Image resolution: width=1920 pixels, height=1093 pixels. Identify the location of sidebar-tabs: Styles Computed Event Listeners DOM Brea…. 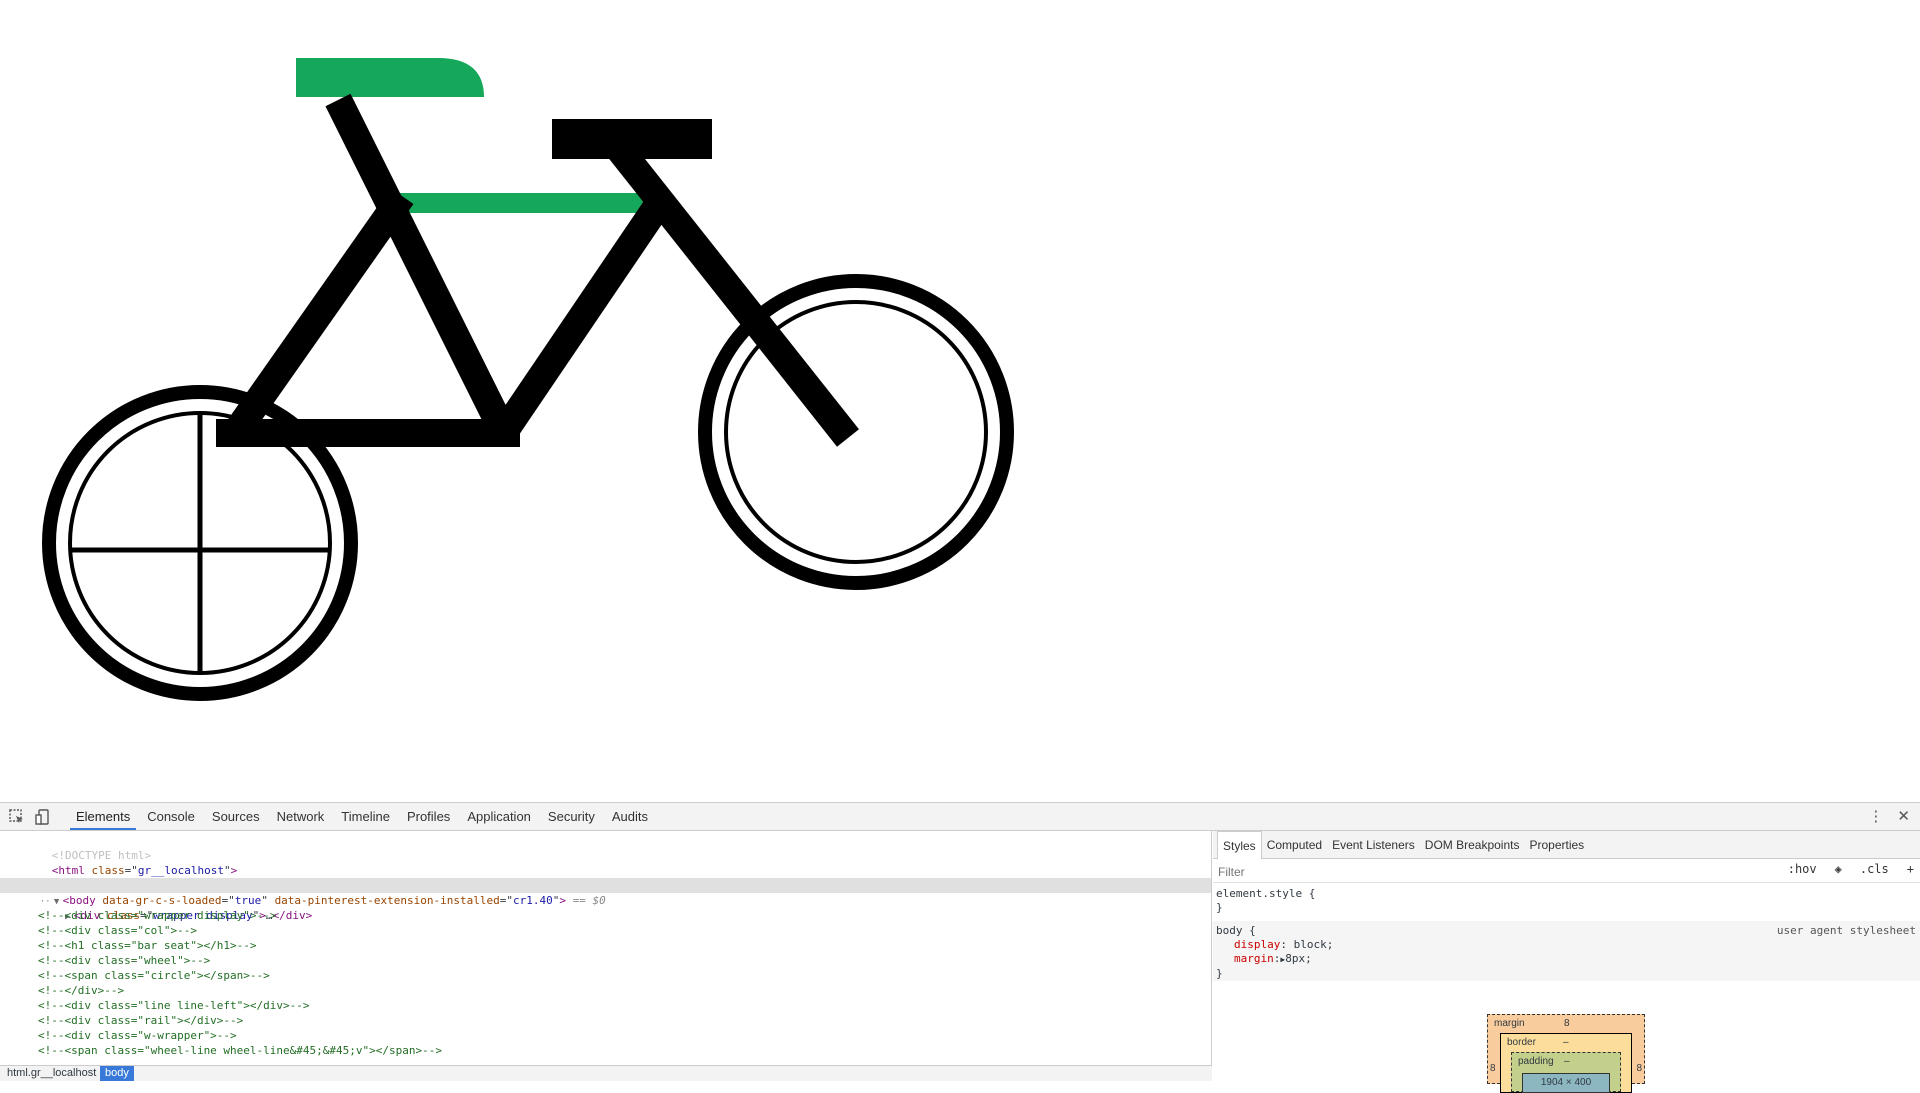
(1566, 845).